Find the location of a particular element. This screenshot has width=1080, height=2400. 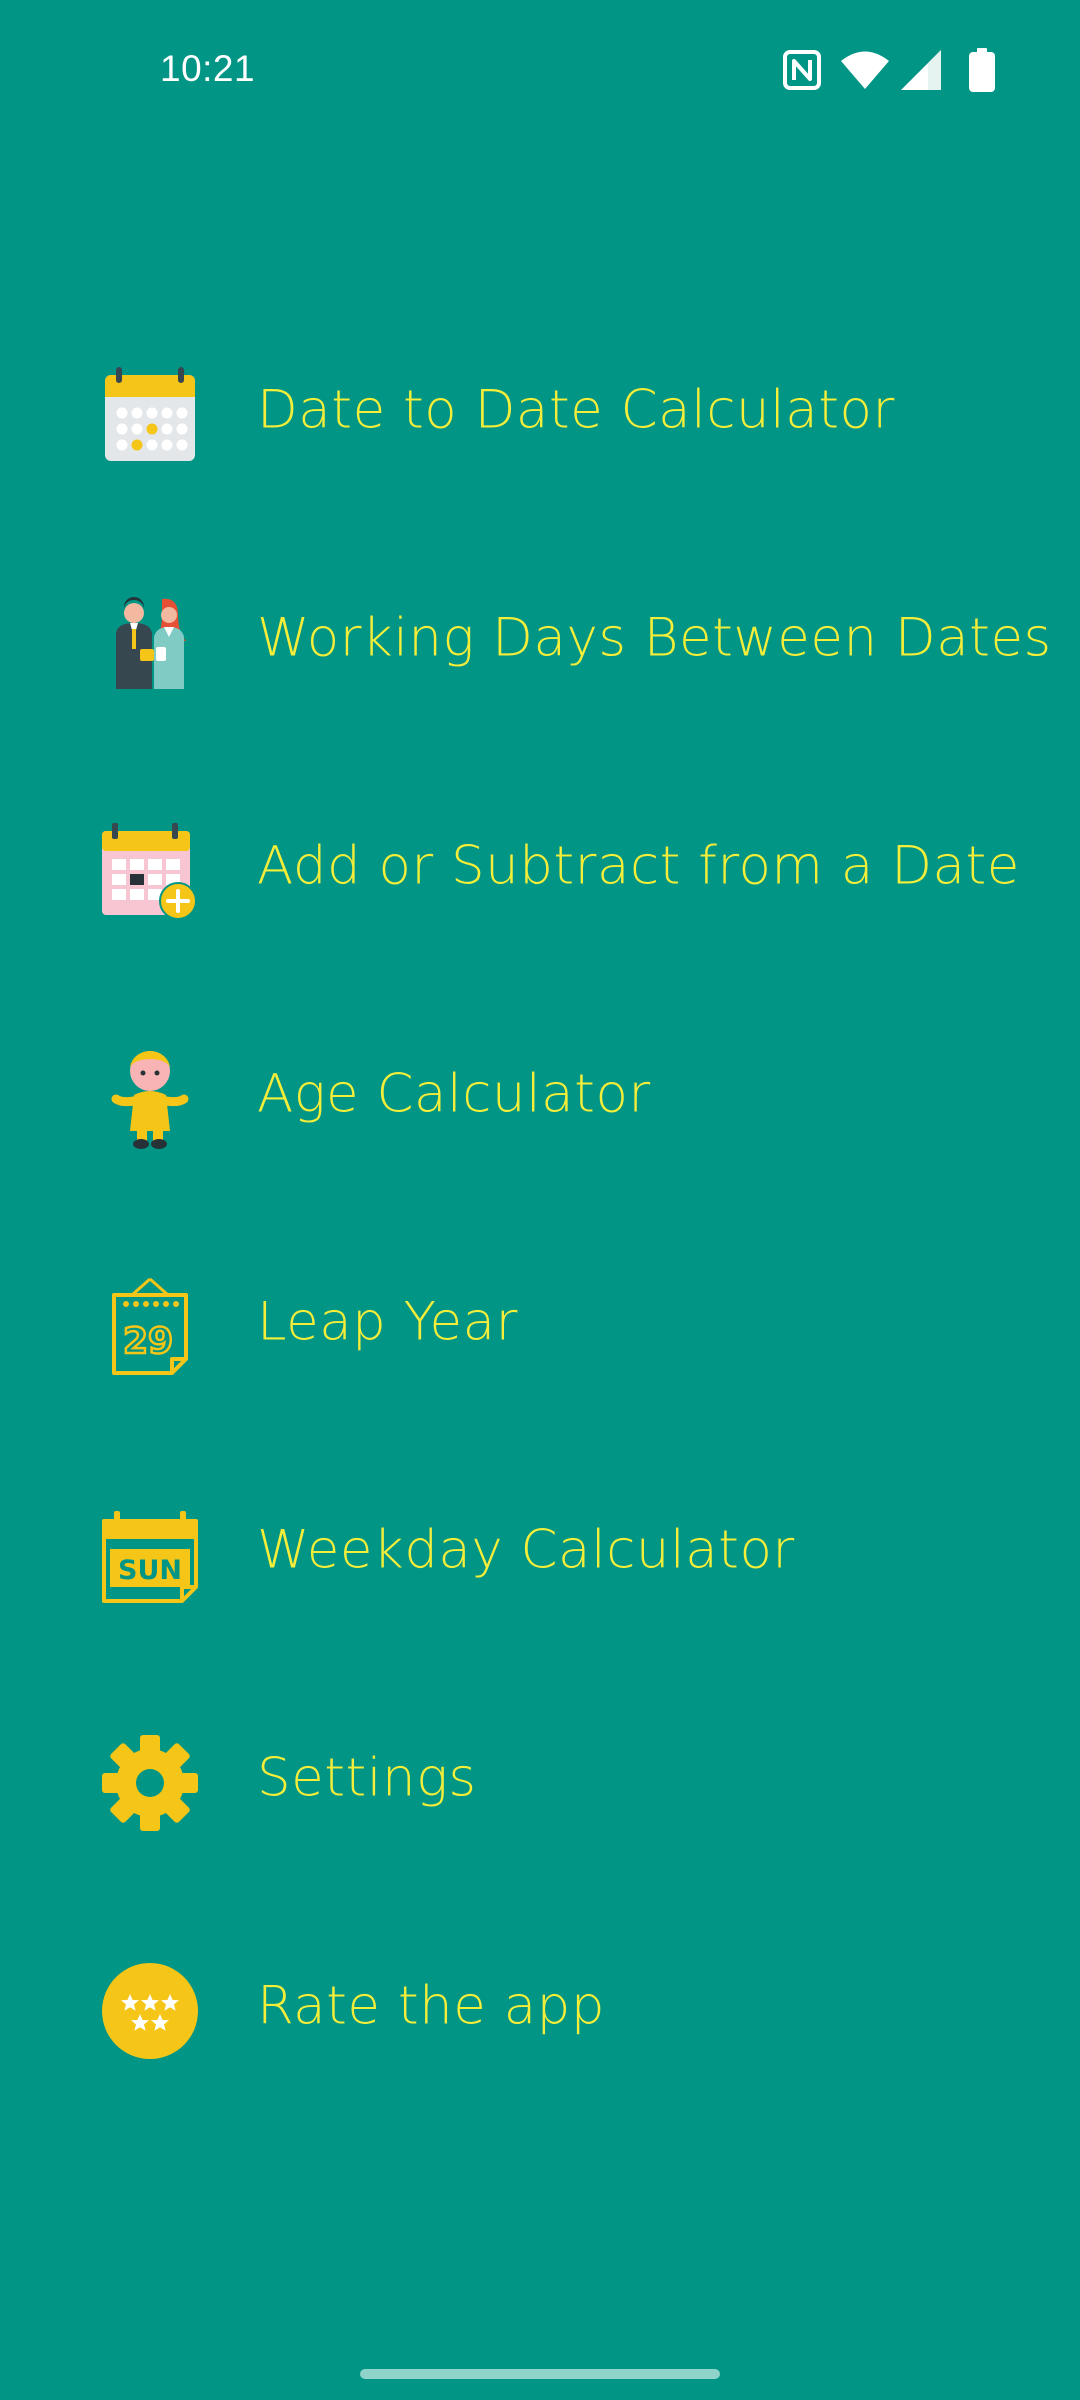

weekday-calendar-icon: SUN is located at coordinates (150, 1557).